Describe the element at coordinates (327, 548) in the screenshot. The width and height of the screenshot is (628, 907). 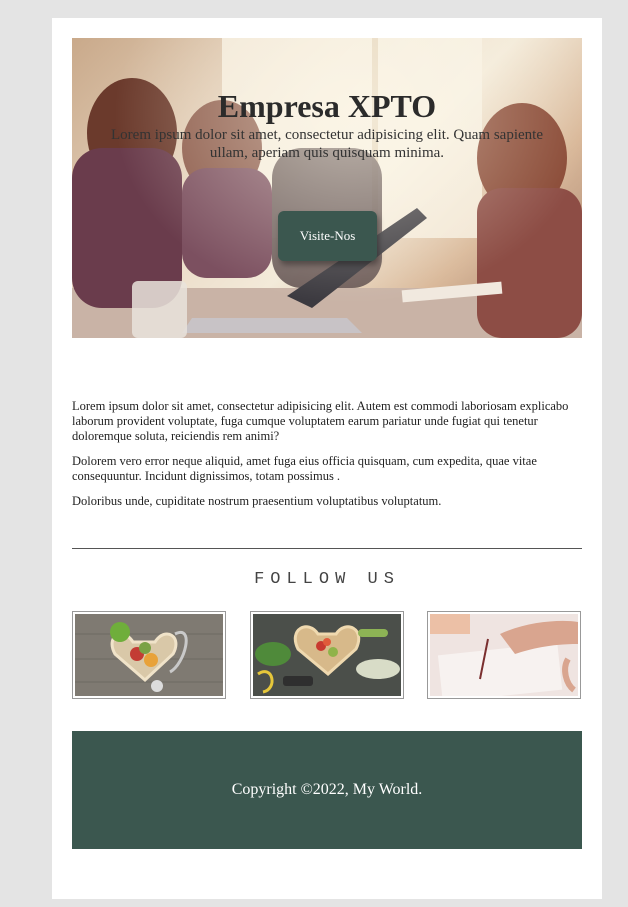
I see `section-divider` at that location.